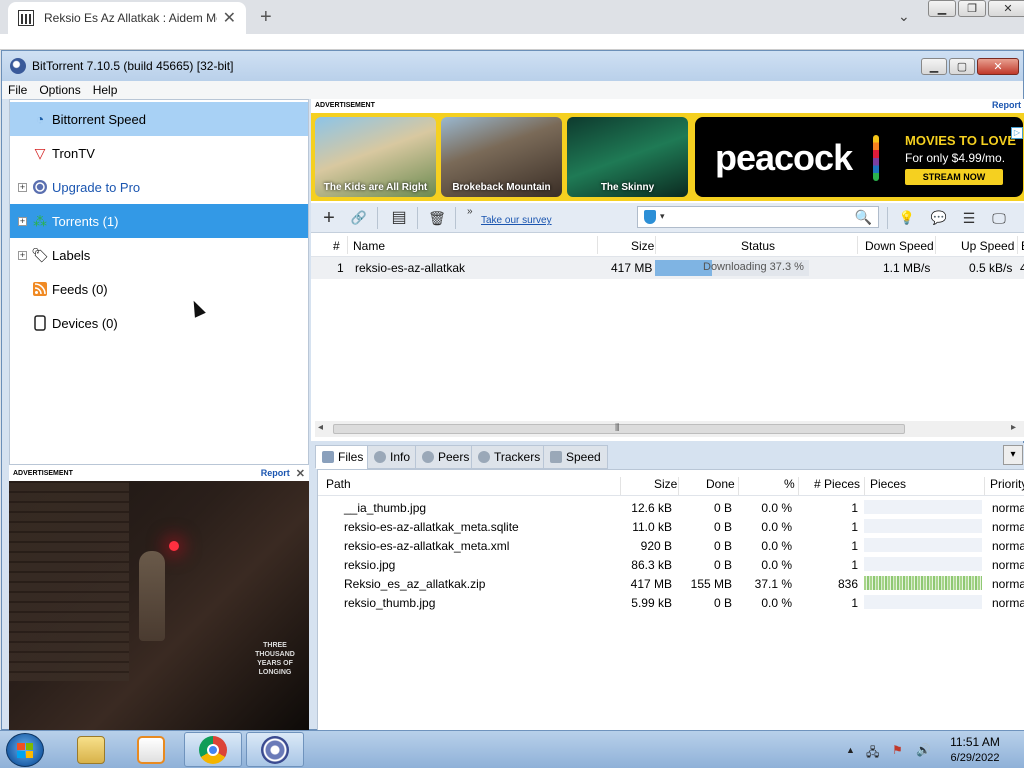  What do you see at coordinates (934, 66) in the screenshot?
I see `minimize-button: ▁` at bounding box center [934, 66].